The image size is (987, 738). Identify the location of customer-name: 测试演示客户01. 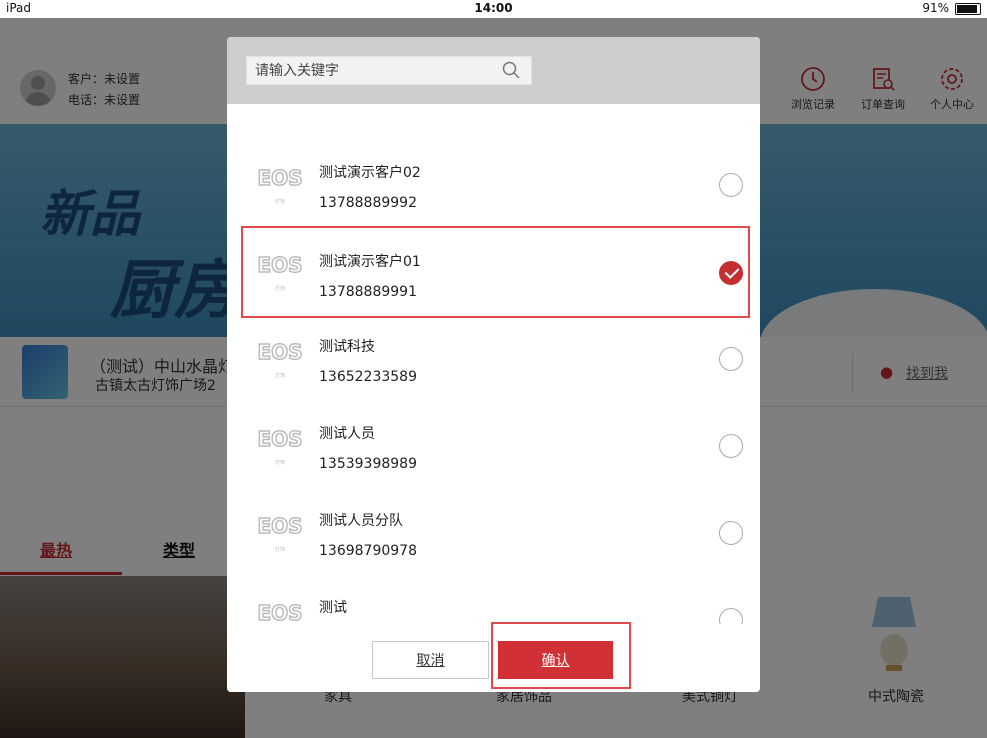
(370, 262).